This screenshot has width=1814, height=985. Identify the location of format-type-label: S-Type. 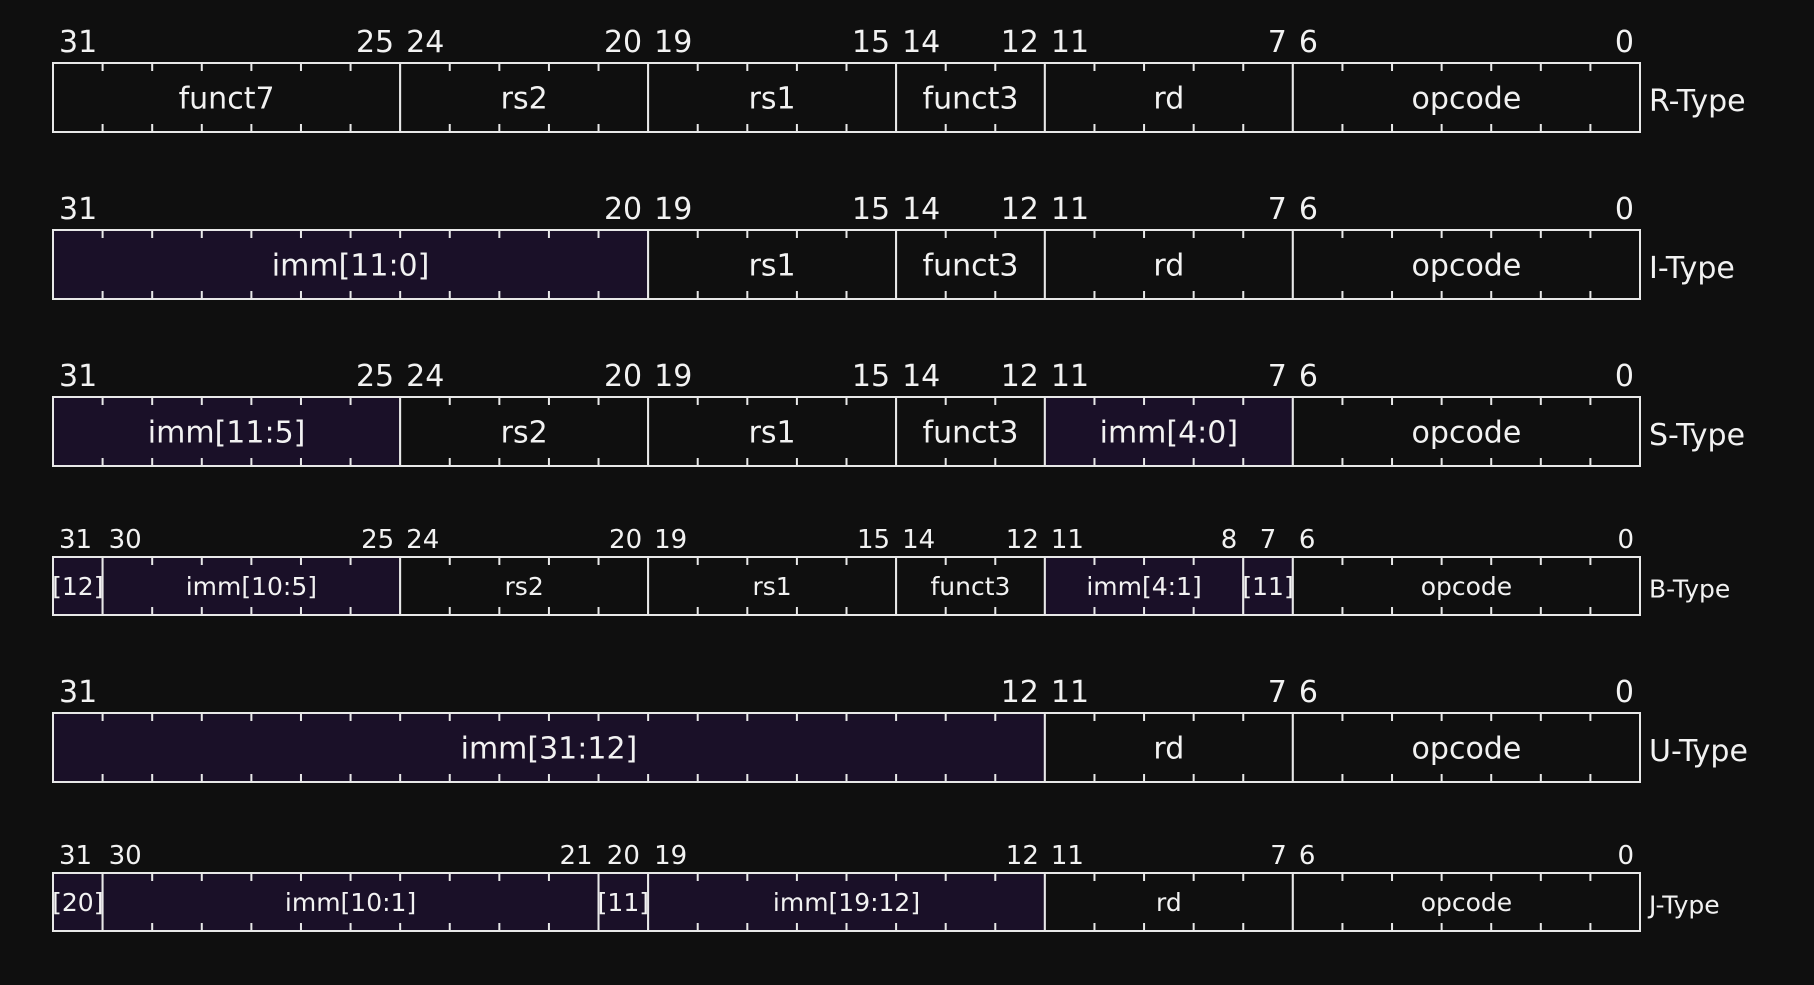
(1697, 435).